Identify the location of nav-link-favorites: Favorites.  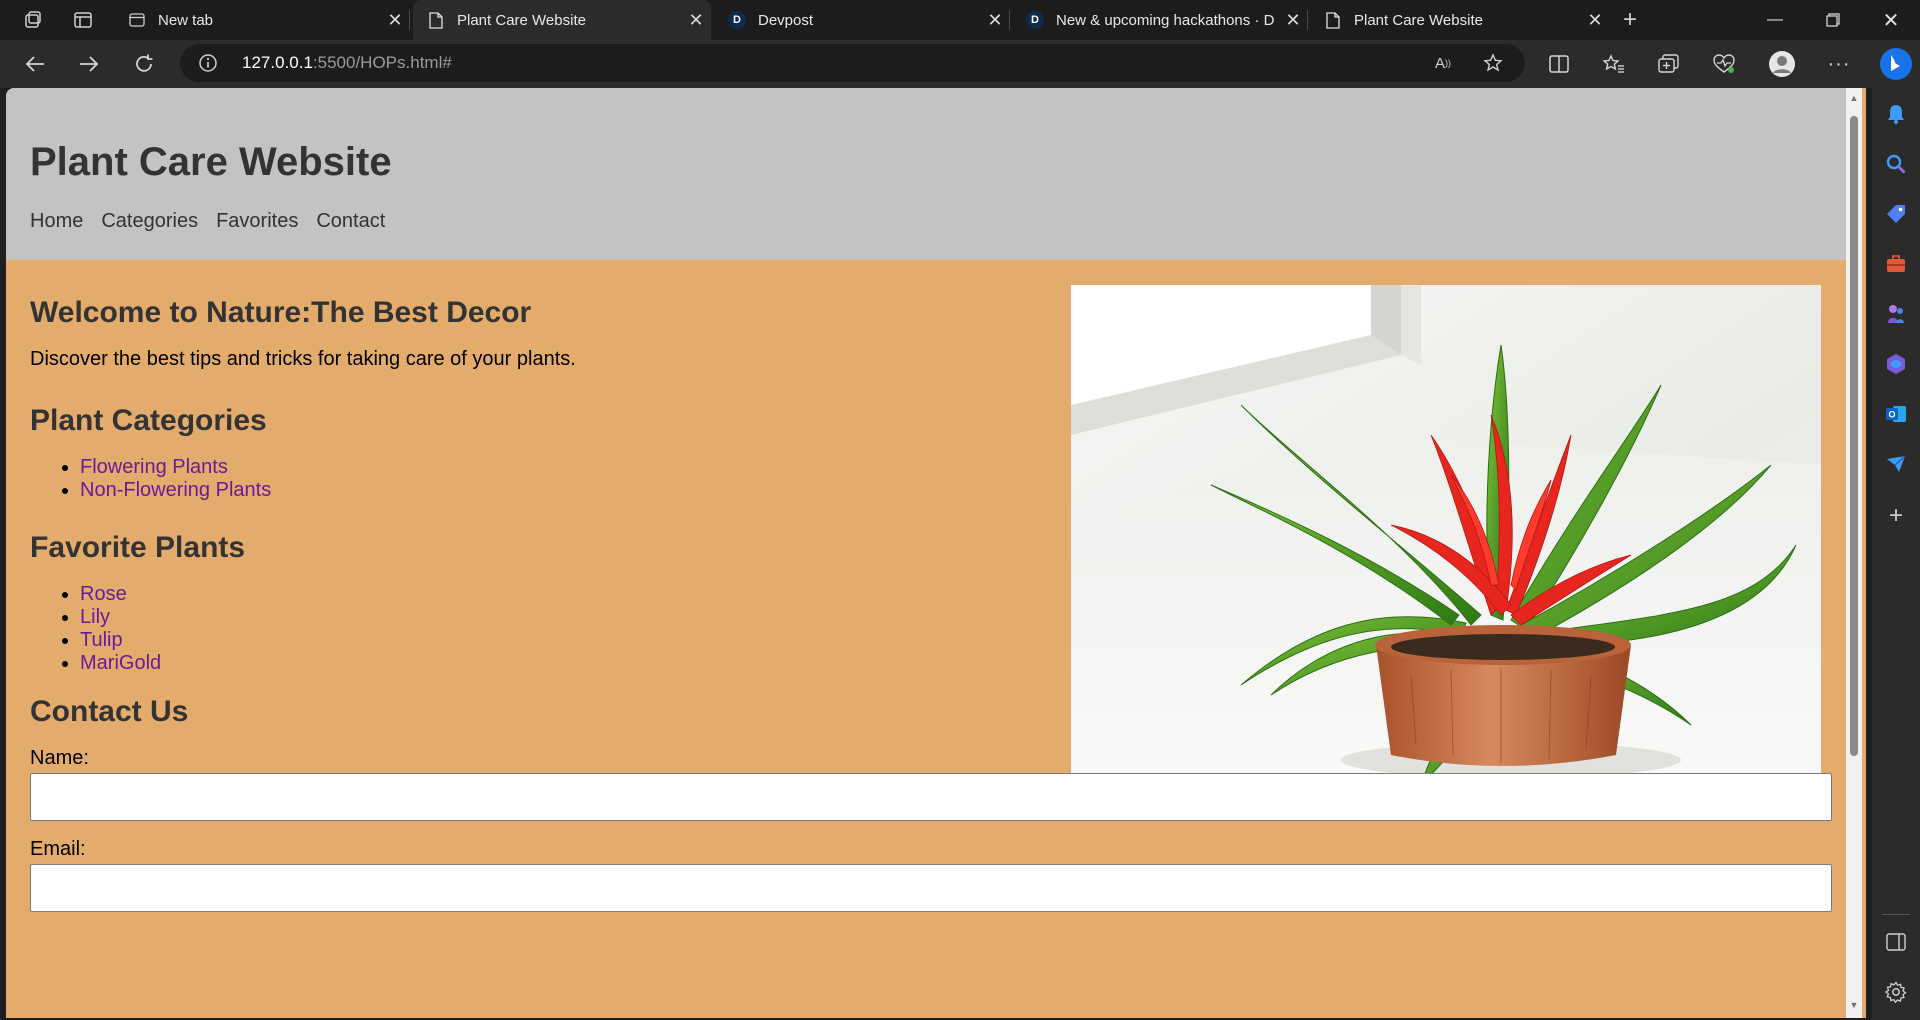
(257, 221).